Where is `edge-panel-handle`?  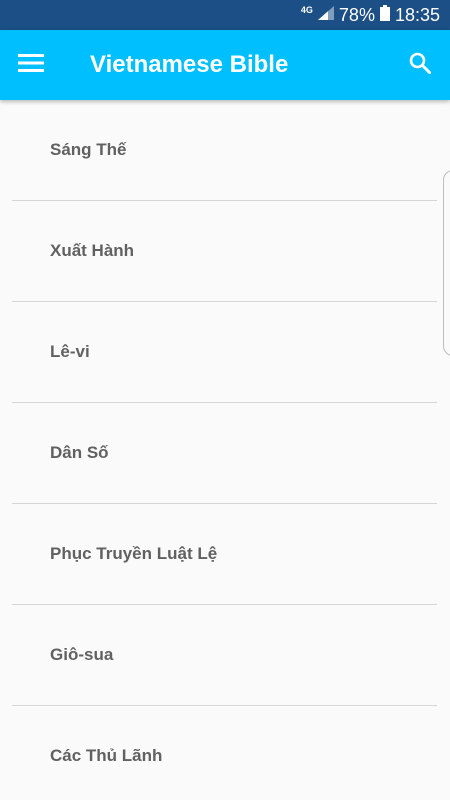 edge-panel-handle is located at coordinates (446, 263).